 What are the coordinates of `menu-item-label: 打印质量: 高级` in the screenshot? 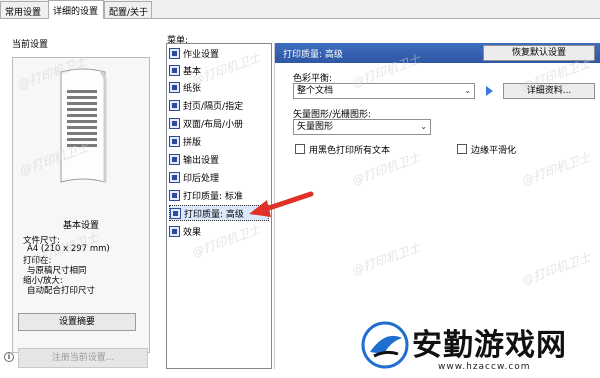 It's located at (214, 214).